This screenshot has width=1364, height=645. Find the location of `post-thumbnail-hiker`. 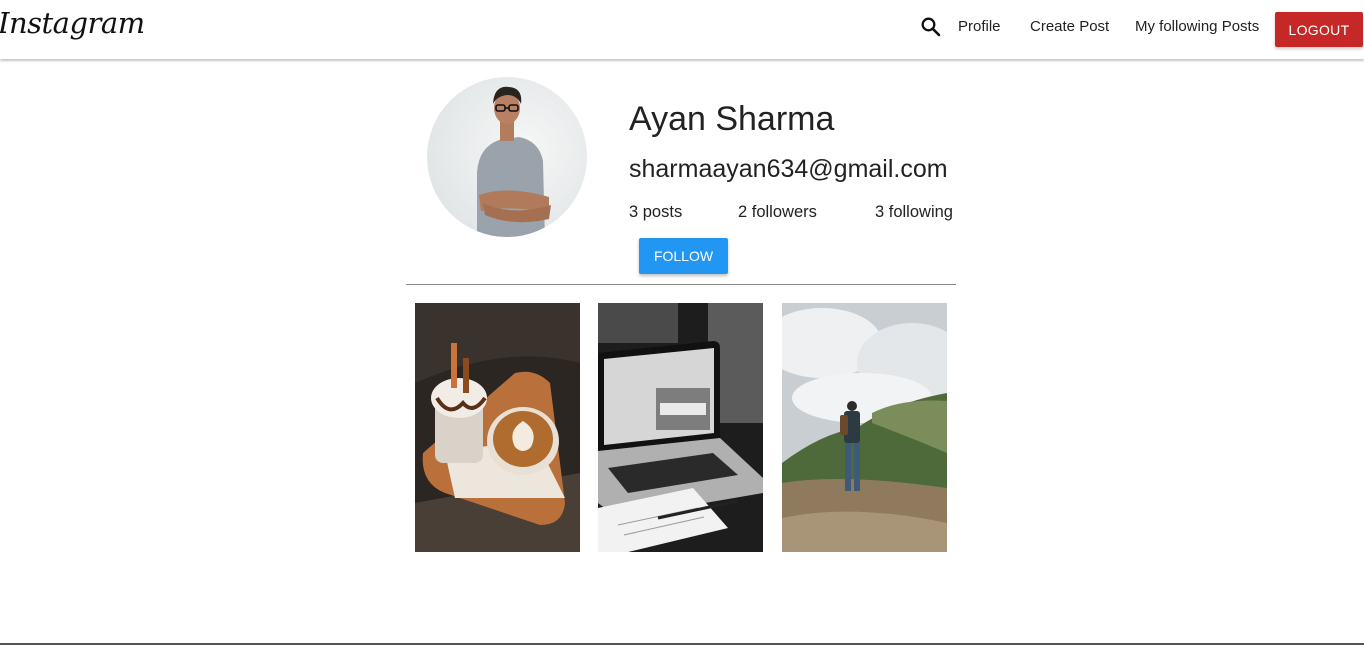

post-thumbnail-hiker is located at coordinates (864, 427).